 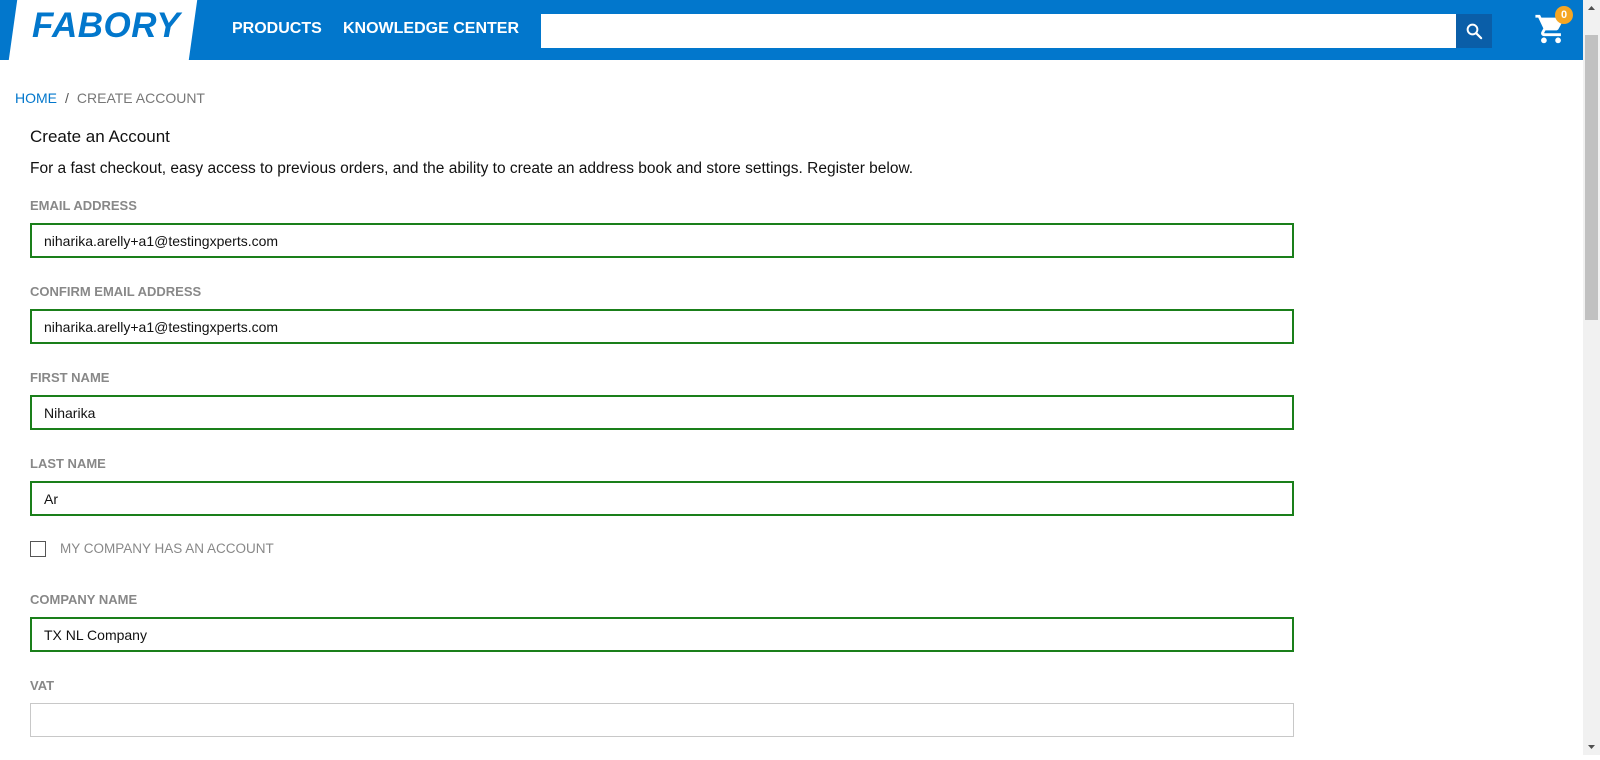 What do you see at coordinates (70, 377) in the screenshot?
I see `first-name-label: FIRST NAME` at bounding box center [70, 377].